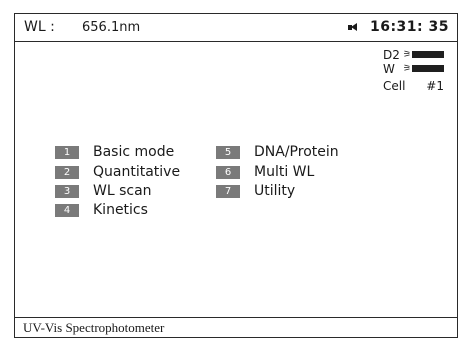 The image size is (472, 349). I want to click on menu-number-badge: 4, so click(67, 210).